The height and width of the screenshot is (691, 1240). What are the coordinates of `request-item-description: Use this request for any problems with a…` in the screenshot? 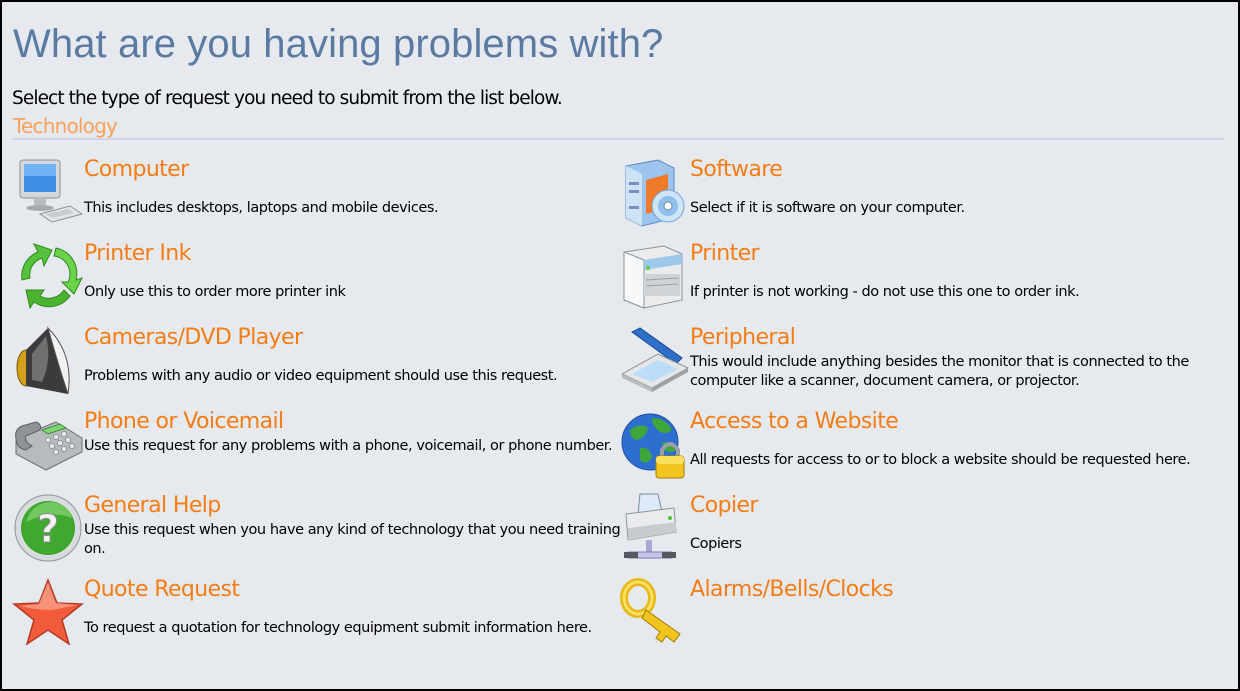 It's located at (348, 446).